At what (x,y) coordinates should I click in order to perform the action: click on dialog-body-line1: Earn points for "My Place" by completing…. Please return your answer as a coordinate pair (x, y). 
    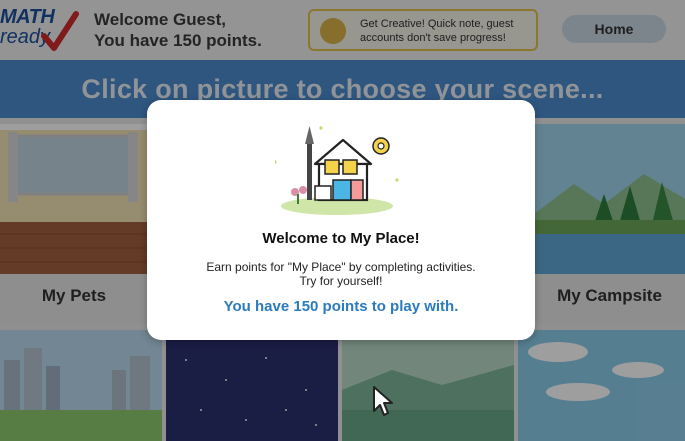
    Looking at the image, I should click on (341, 267).